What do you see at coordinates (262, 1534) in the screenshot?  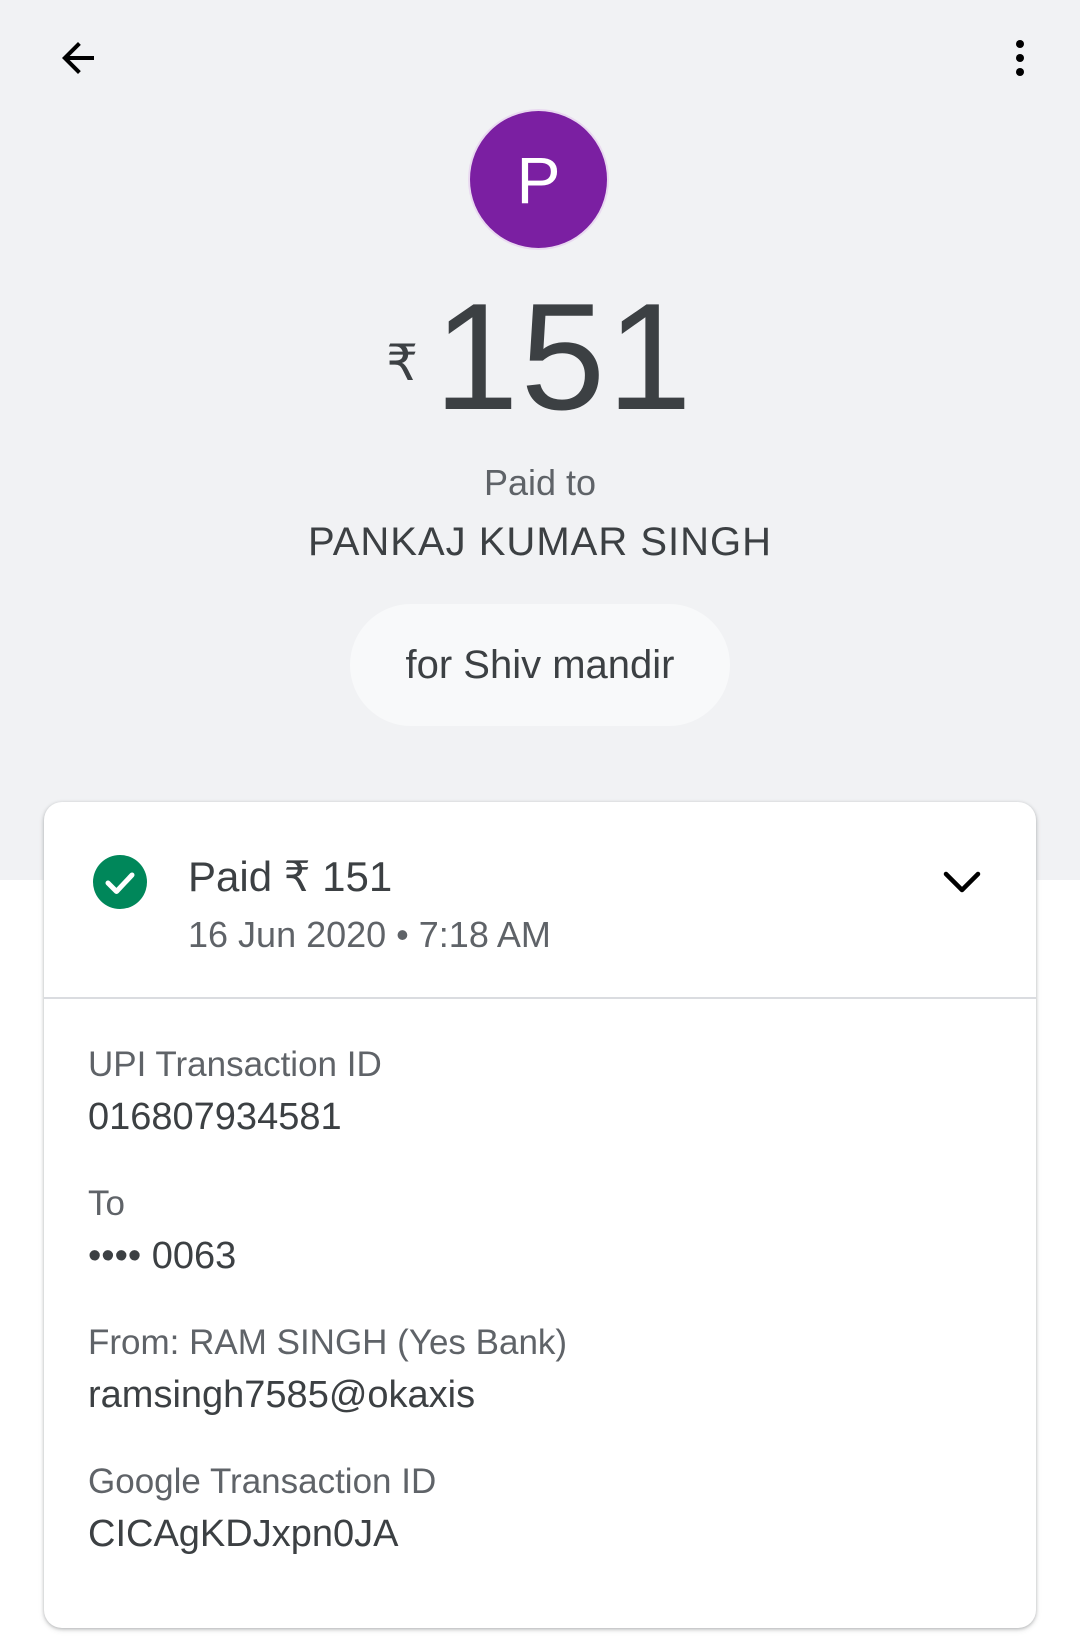 I see `detail-value: CICAgKDJxpn0JA` at bounding box center [262, 1534].